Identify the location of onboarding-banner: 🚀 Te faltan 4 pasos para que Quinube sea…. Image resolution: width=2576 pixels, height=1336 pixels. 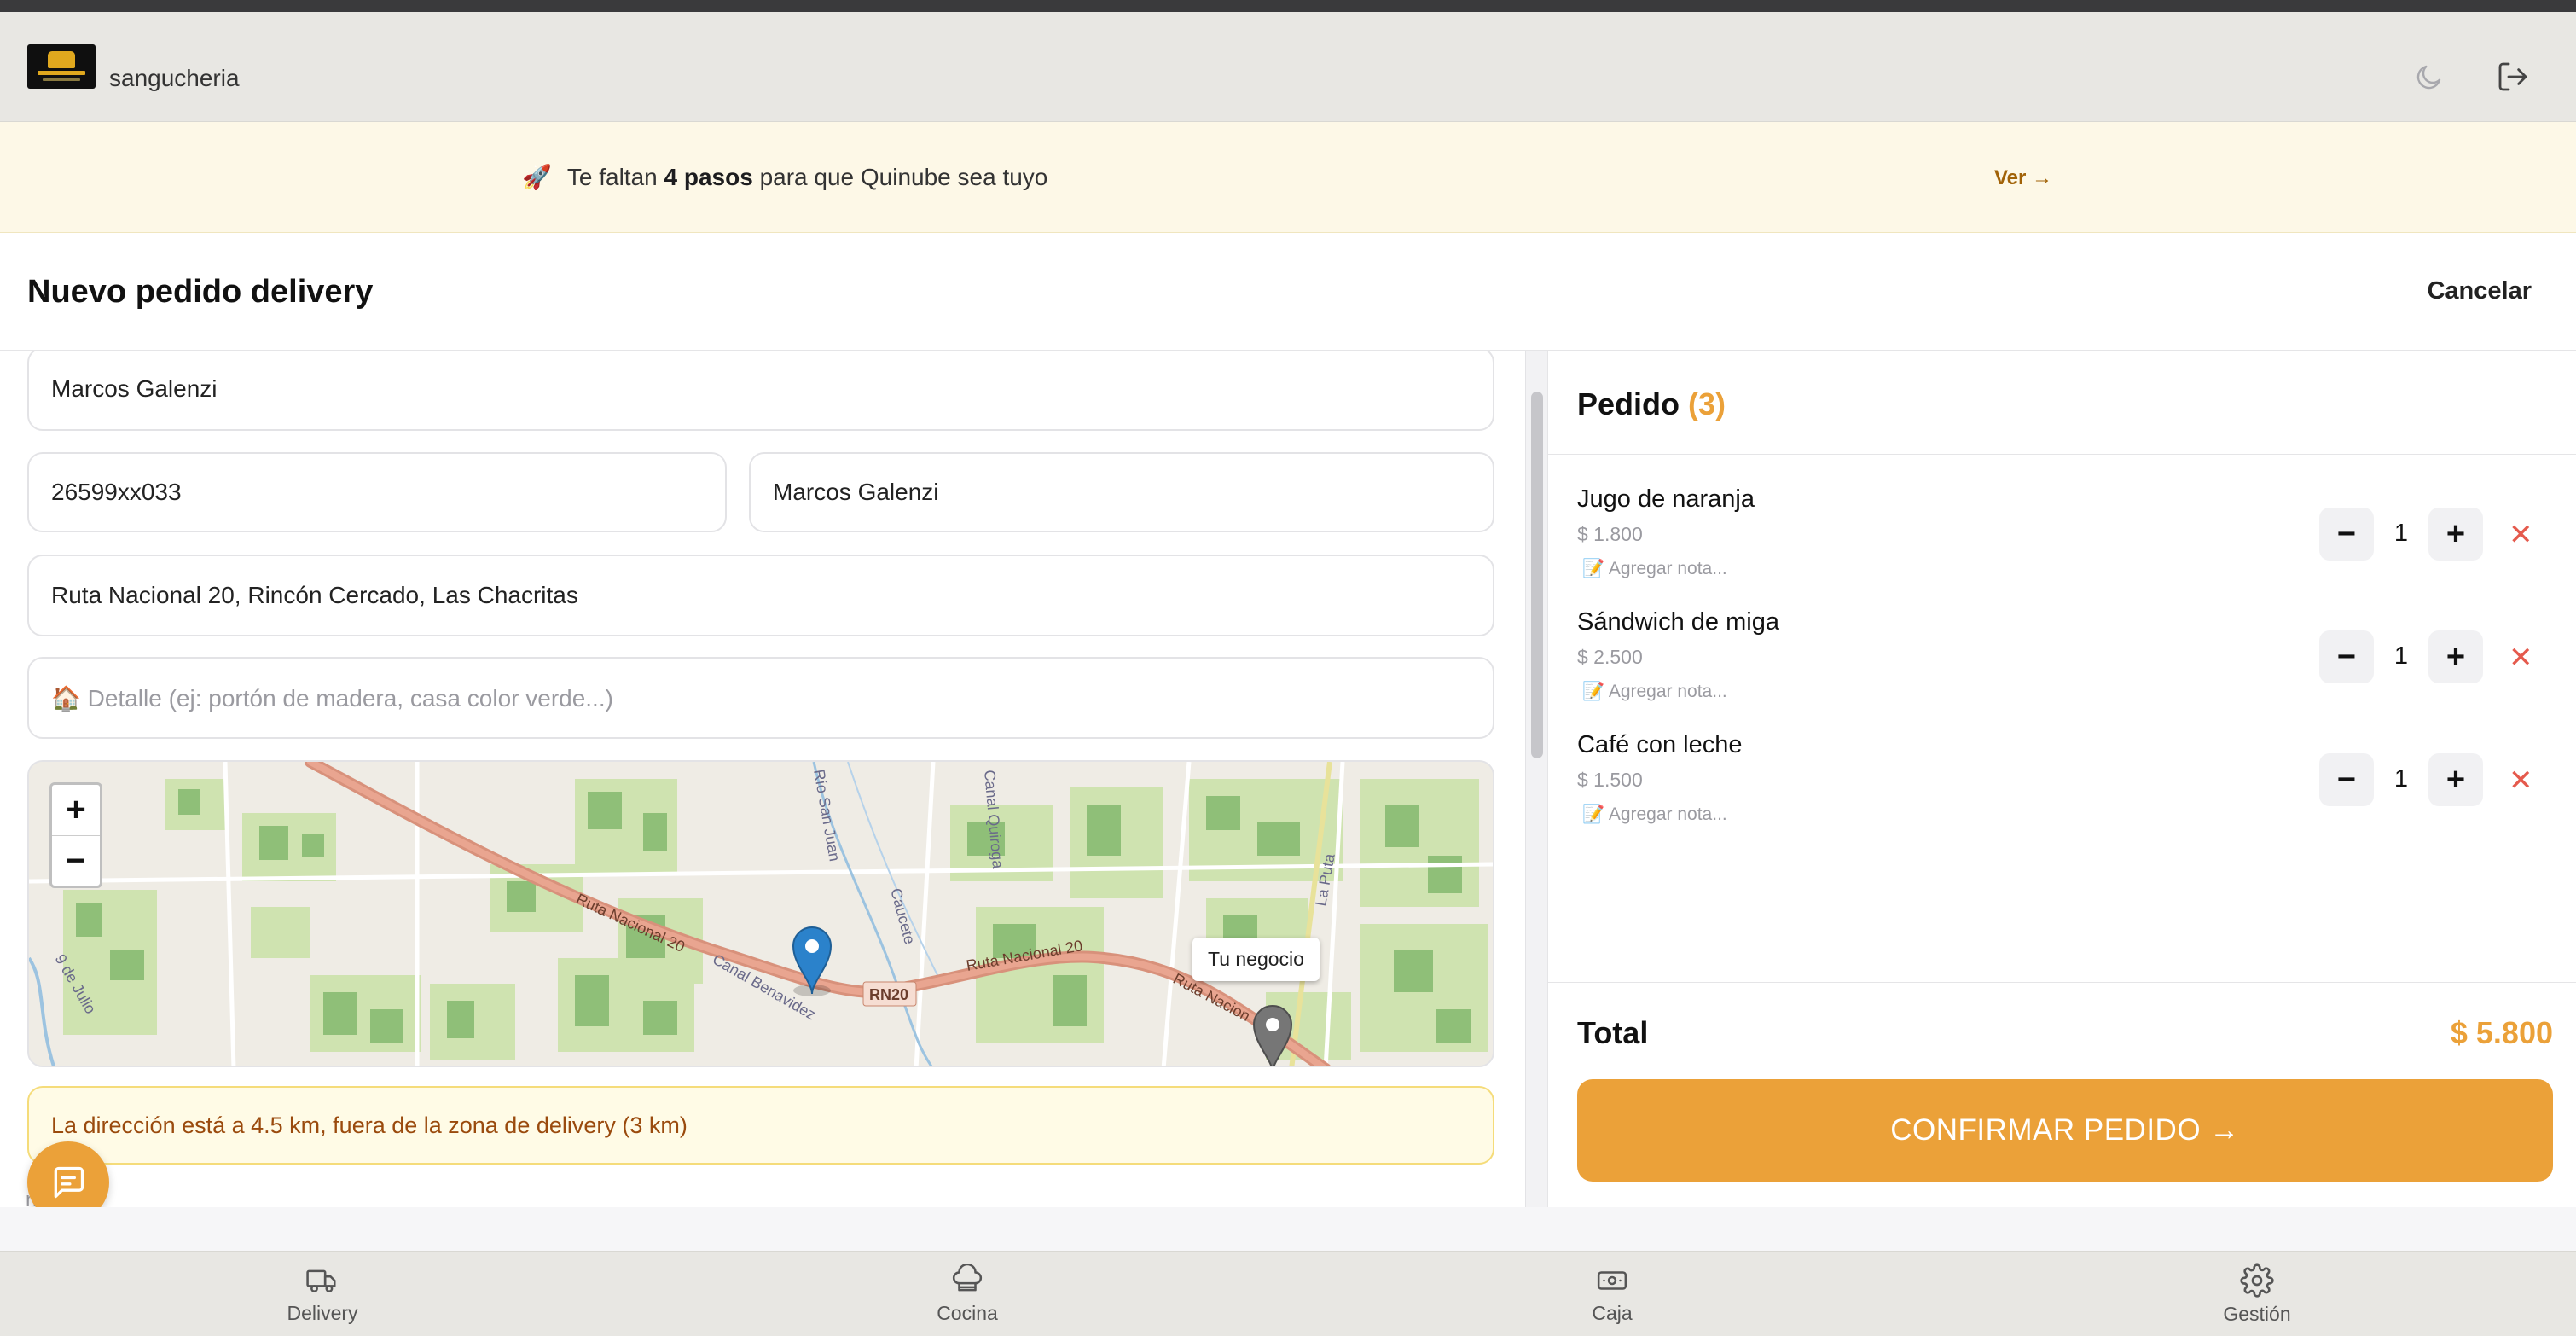
(1288, 177).